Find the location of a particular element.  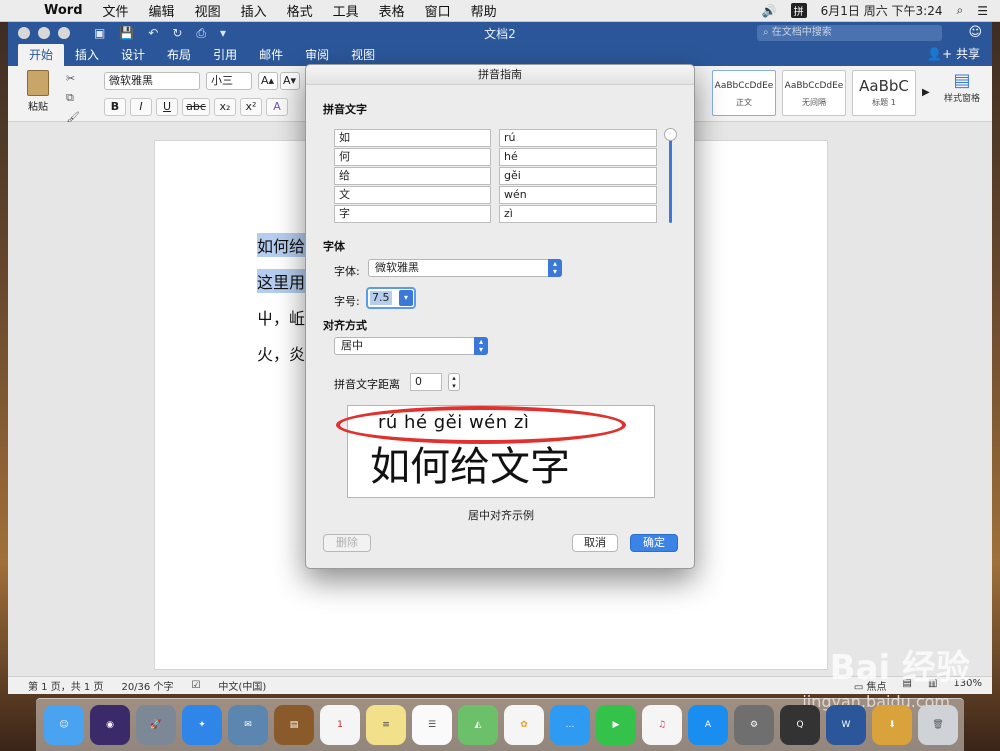

tab-insert: 插入 is located at coordinates (87, 54).